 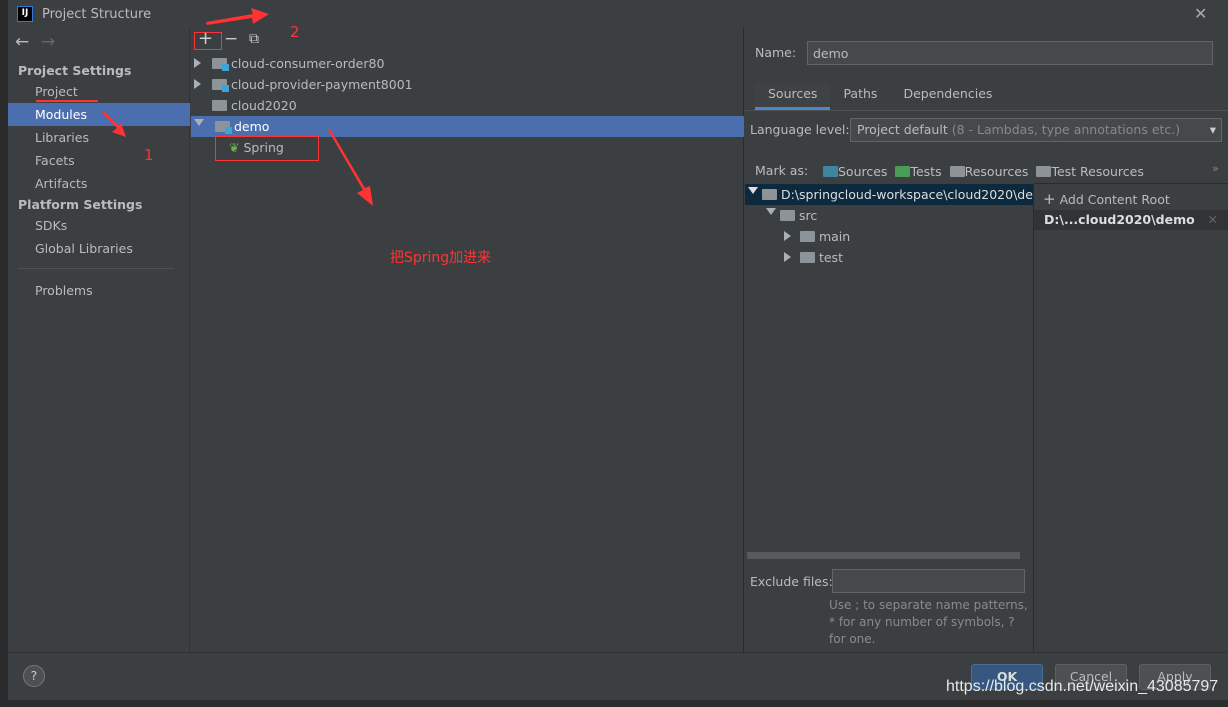 What do you see at coordinates (1082, 686) in the screenshot?
I see `watermark: https://blog.csdn.net/weixin_43085797` at bounding box center [1082, 686].